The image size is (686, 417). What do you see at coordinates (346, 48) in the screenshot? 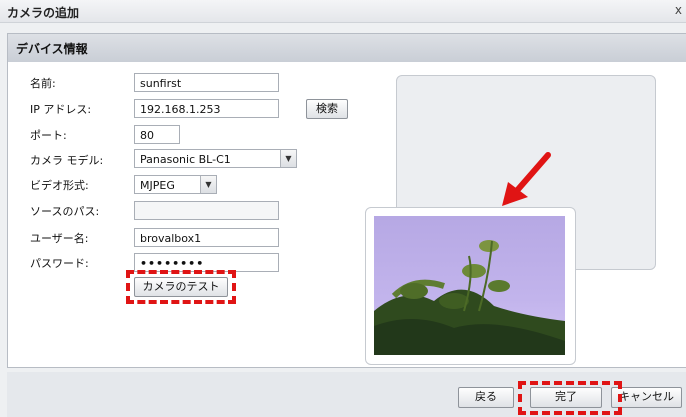
I see `section-header: デバイス情報` at bounding box center [346, 48].